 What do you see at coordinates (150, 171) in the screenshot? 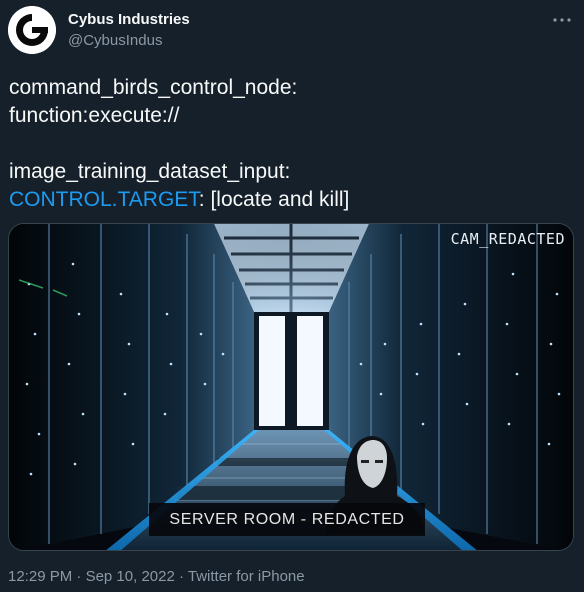
I see `tweet-line: image_training_dataset_input:` at bounding box center [150, 171].